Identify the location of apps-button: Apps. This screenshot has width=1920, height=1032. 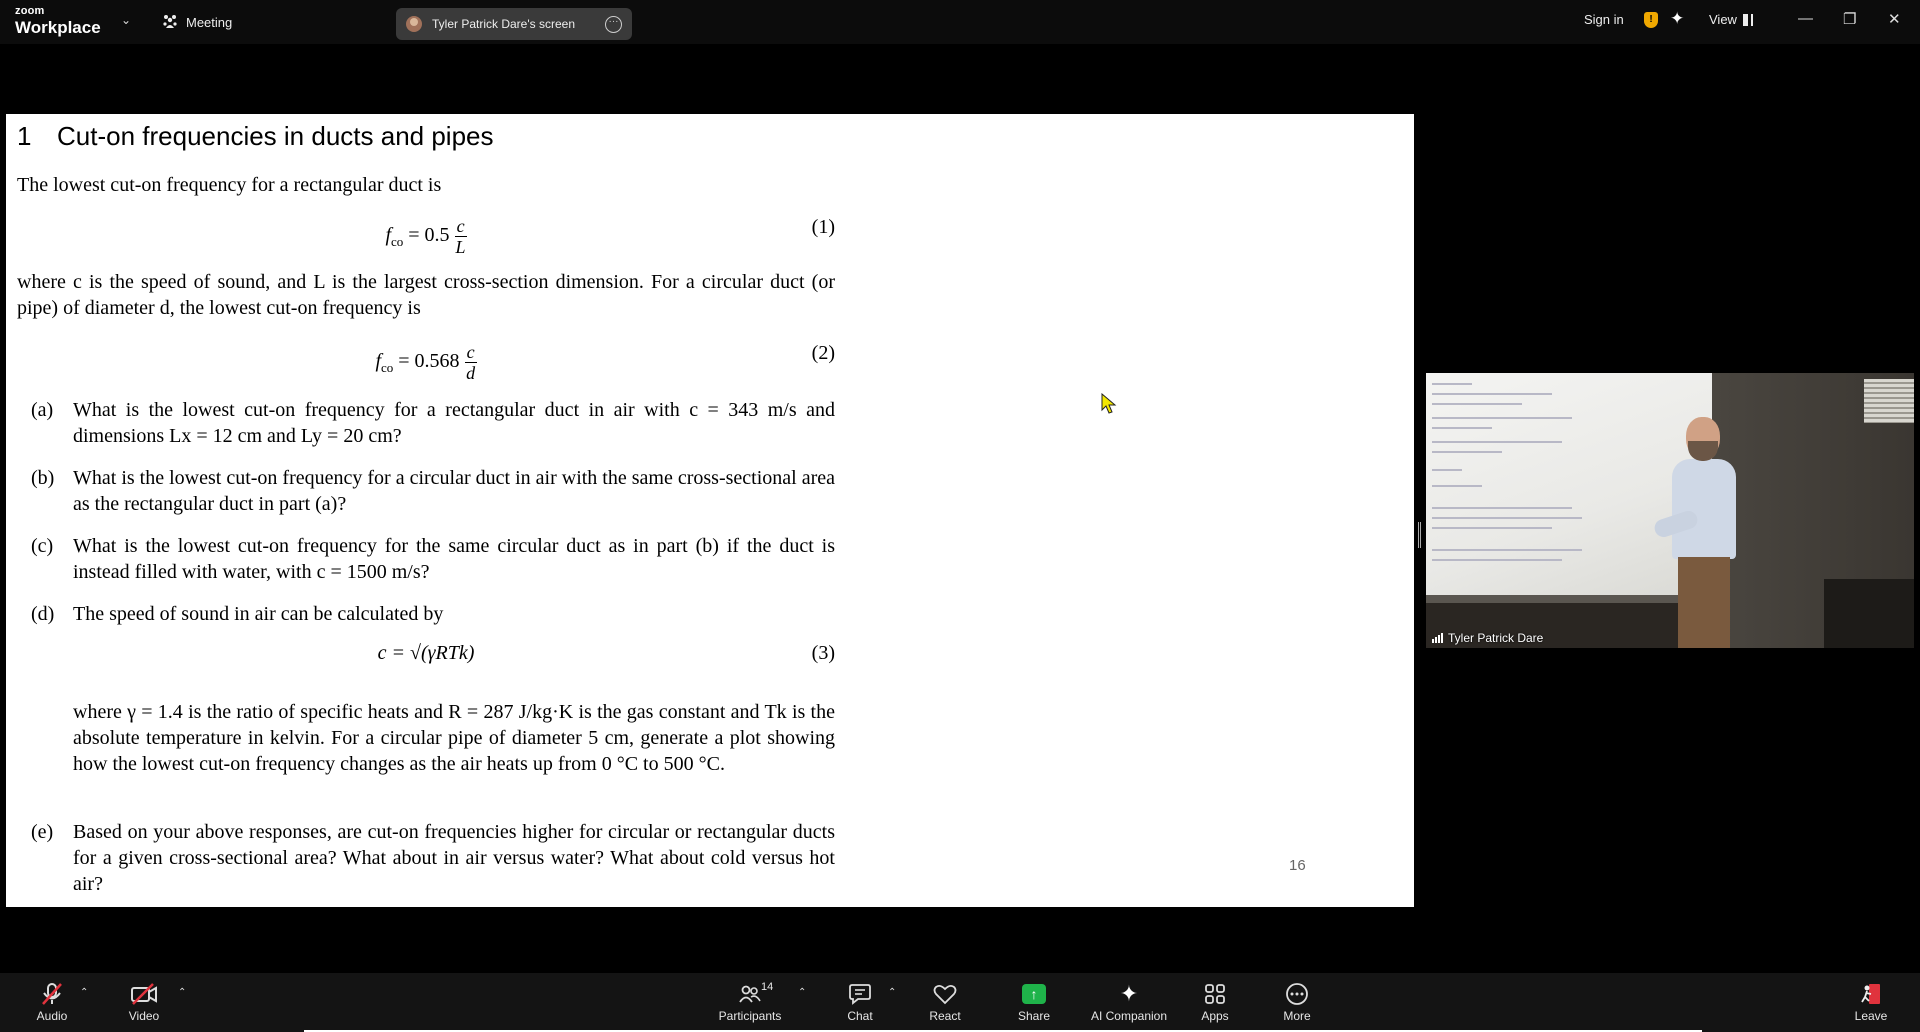
(1215, 1002).